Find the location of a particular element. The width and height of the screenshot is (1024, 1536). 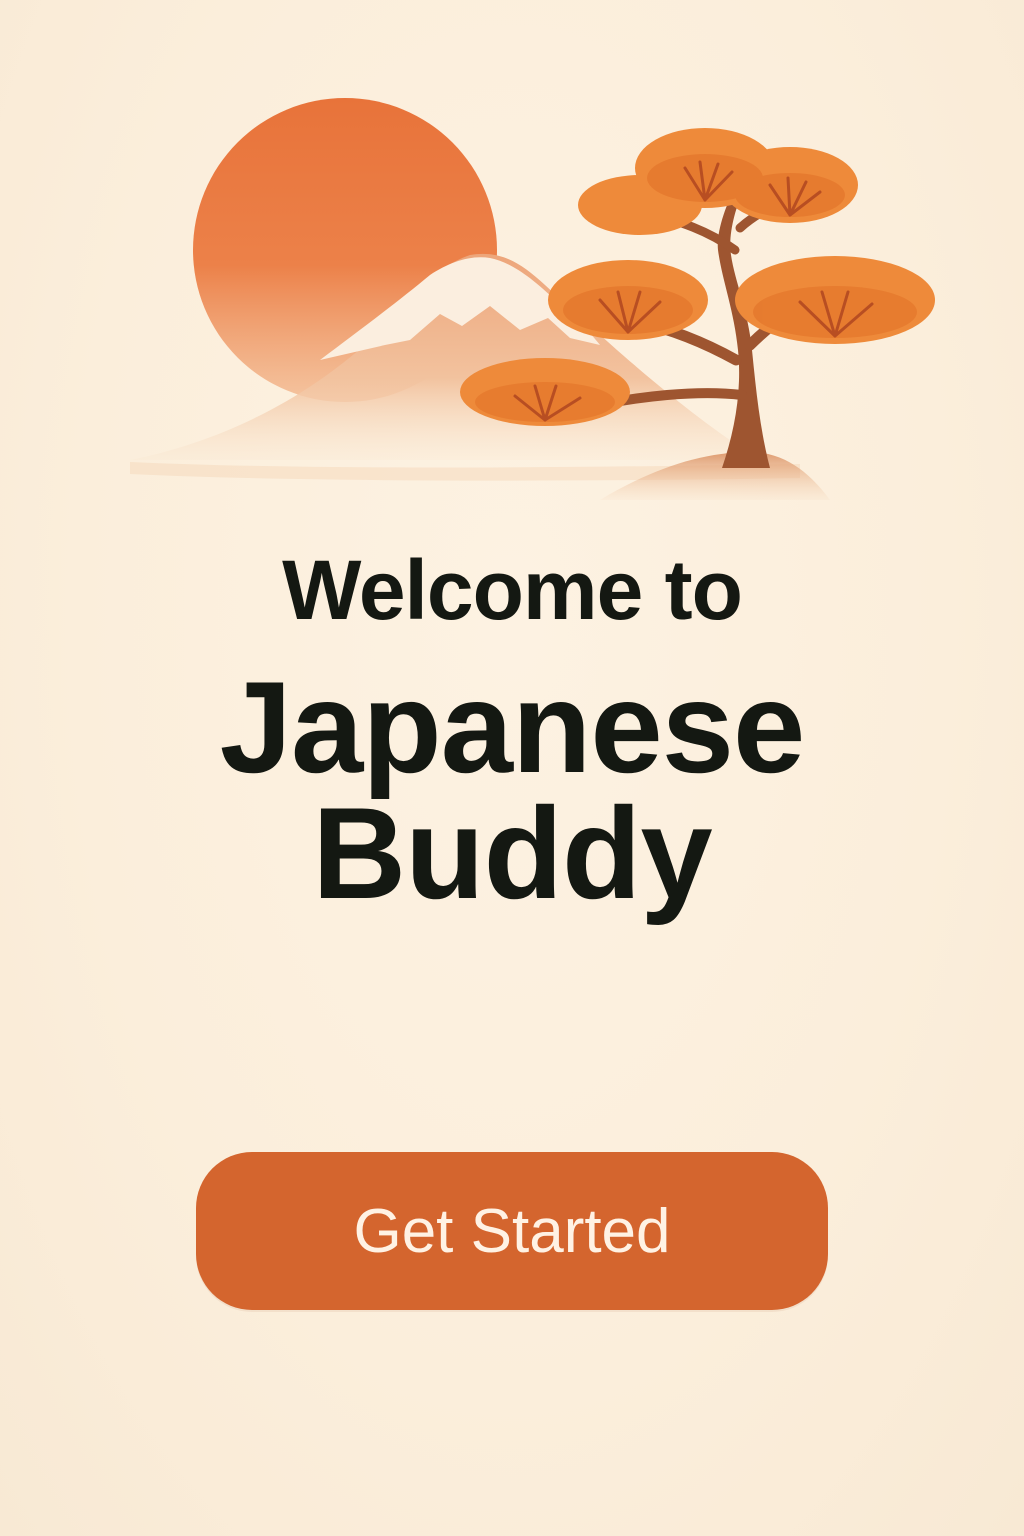

app-title-line1: Japanese is located at coordinates (512, 727).